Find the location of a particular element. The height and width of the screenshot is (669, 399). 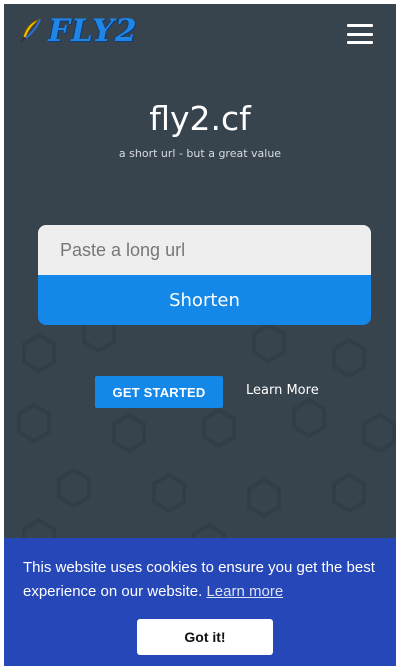

logo: FLY2 is located at coordinates (78, 31).